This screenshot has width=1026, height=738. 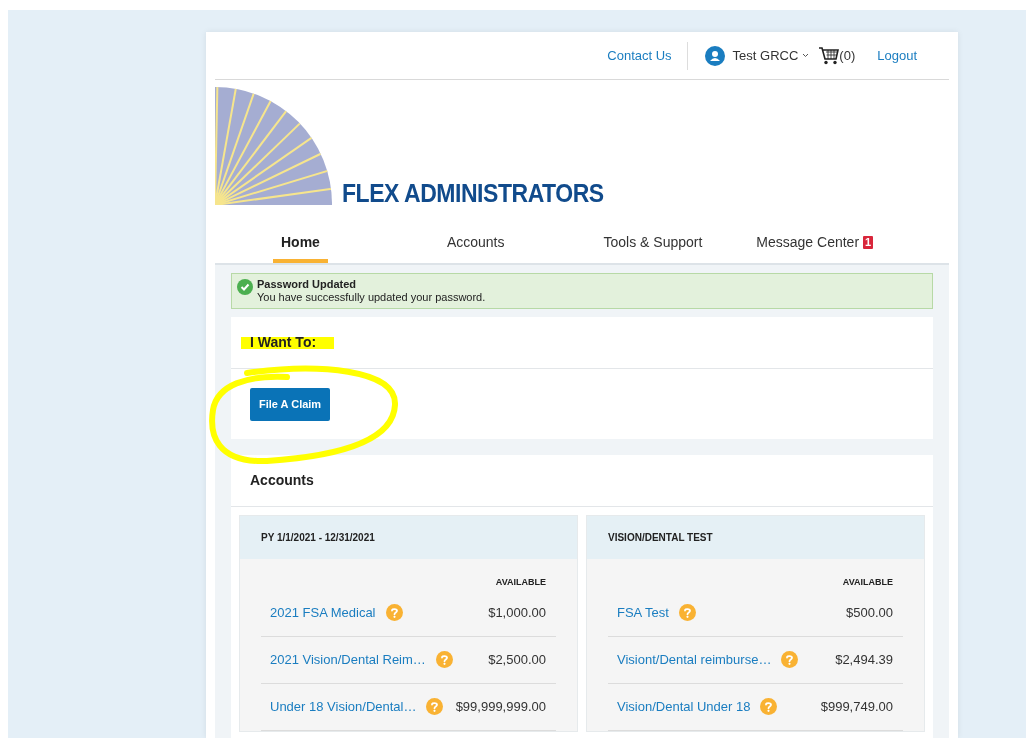 What do you see at coordinates (847, 55) in the screenshot?
I see `cart-count: (0)` at bounding box center [847, 55].